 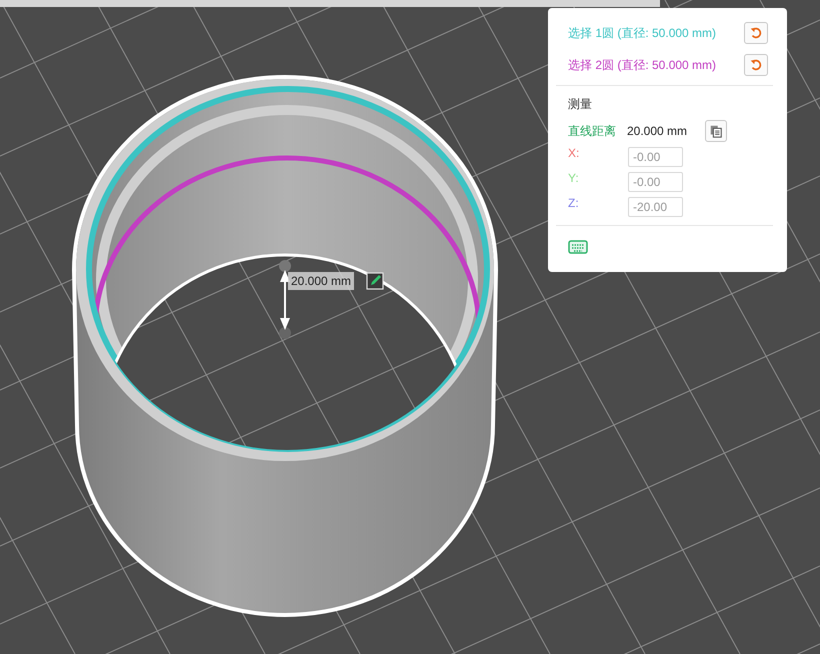 I want to click on section-title: 测量, so click(x=580, y=104).